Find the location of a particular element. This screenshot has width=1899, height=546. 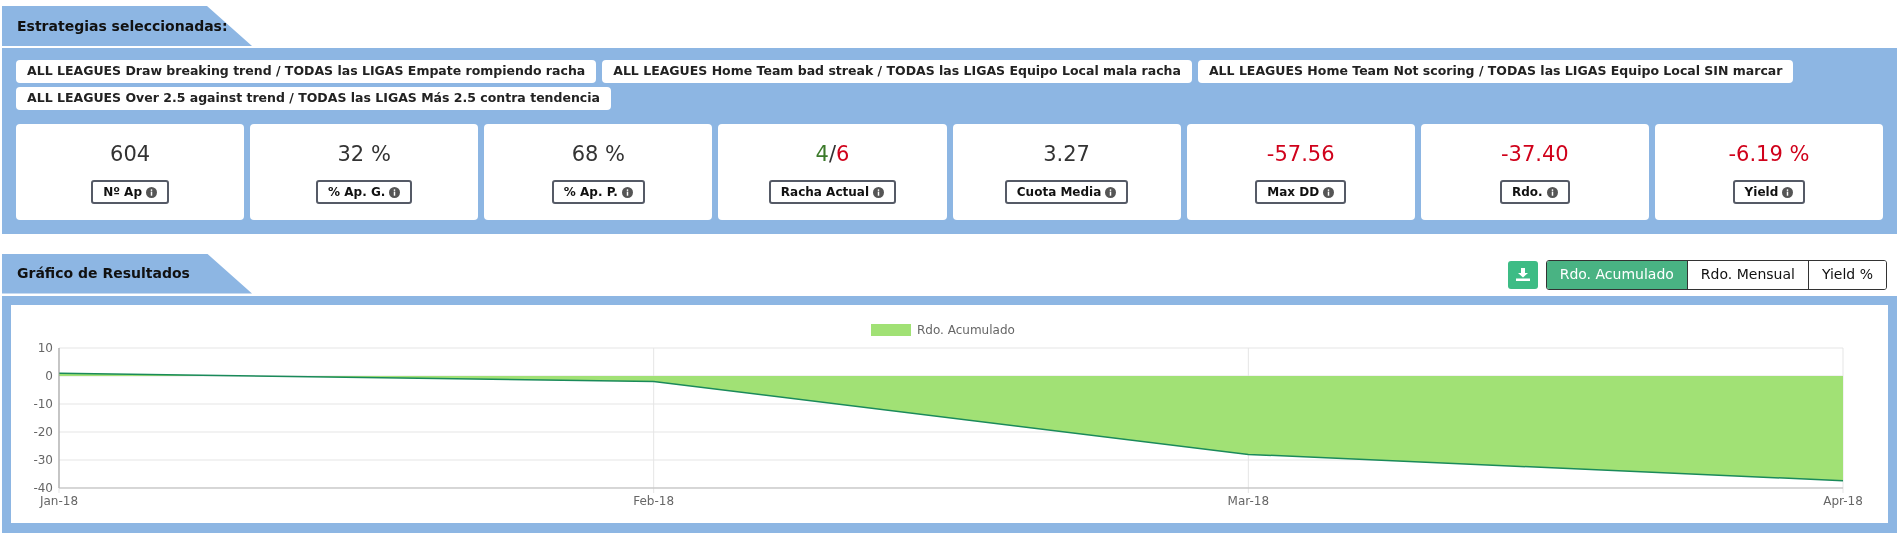

download-button is located at coordinates (1522, 274).